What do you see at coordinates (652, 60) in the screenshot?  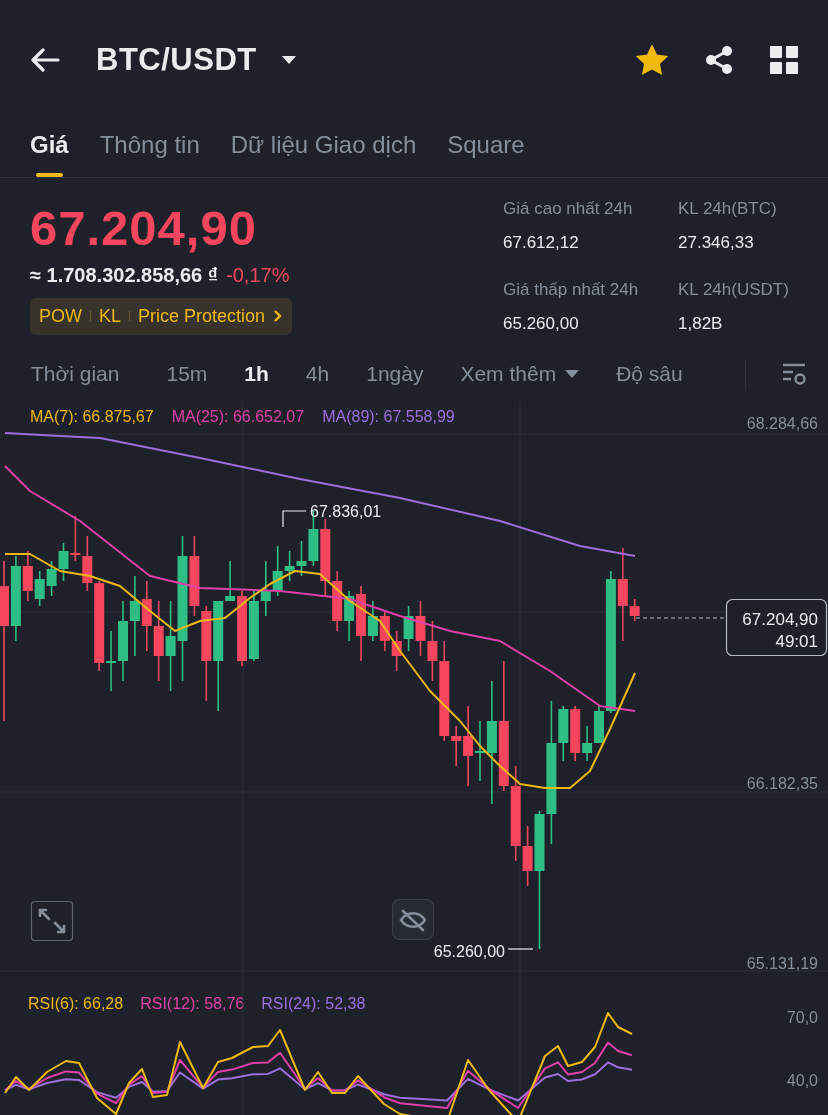 I see `star-icon` at bounding box center [652, 60].